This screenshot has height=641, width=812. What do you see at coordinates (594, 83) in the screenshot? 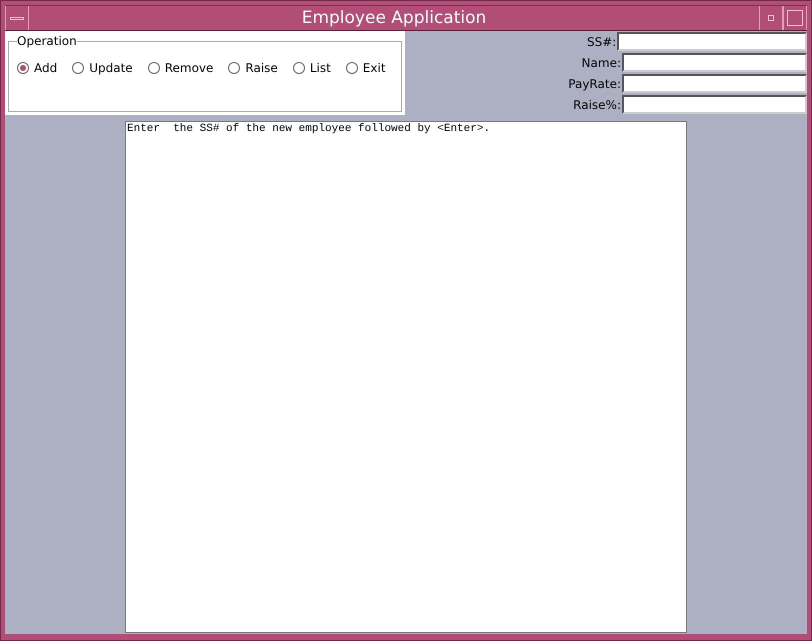
I see `field-label: PayRate:` at bounding box center [594, 83].